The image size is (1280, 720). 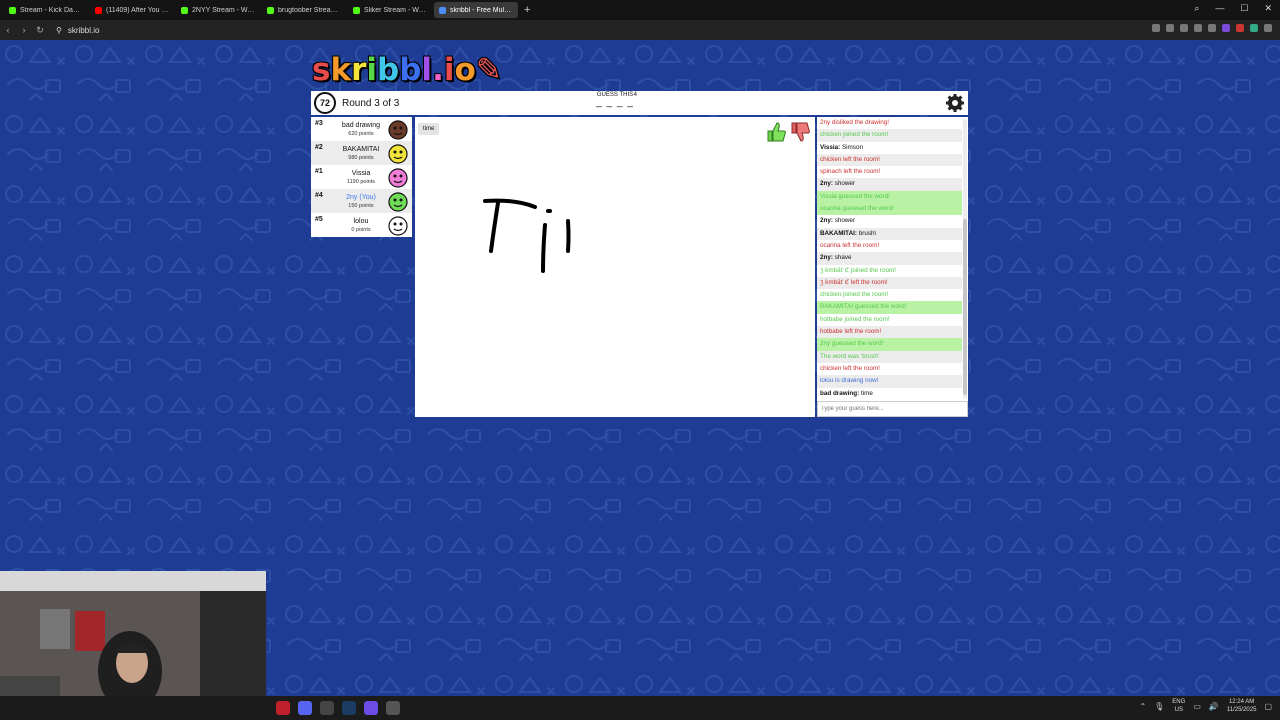 I want to click on player-points: 980 points, so click(x=361, y=158).